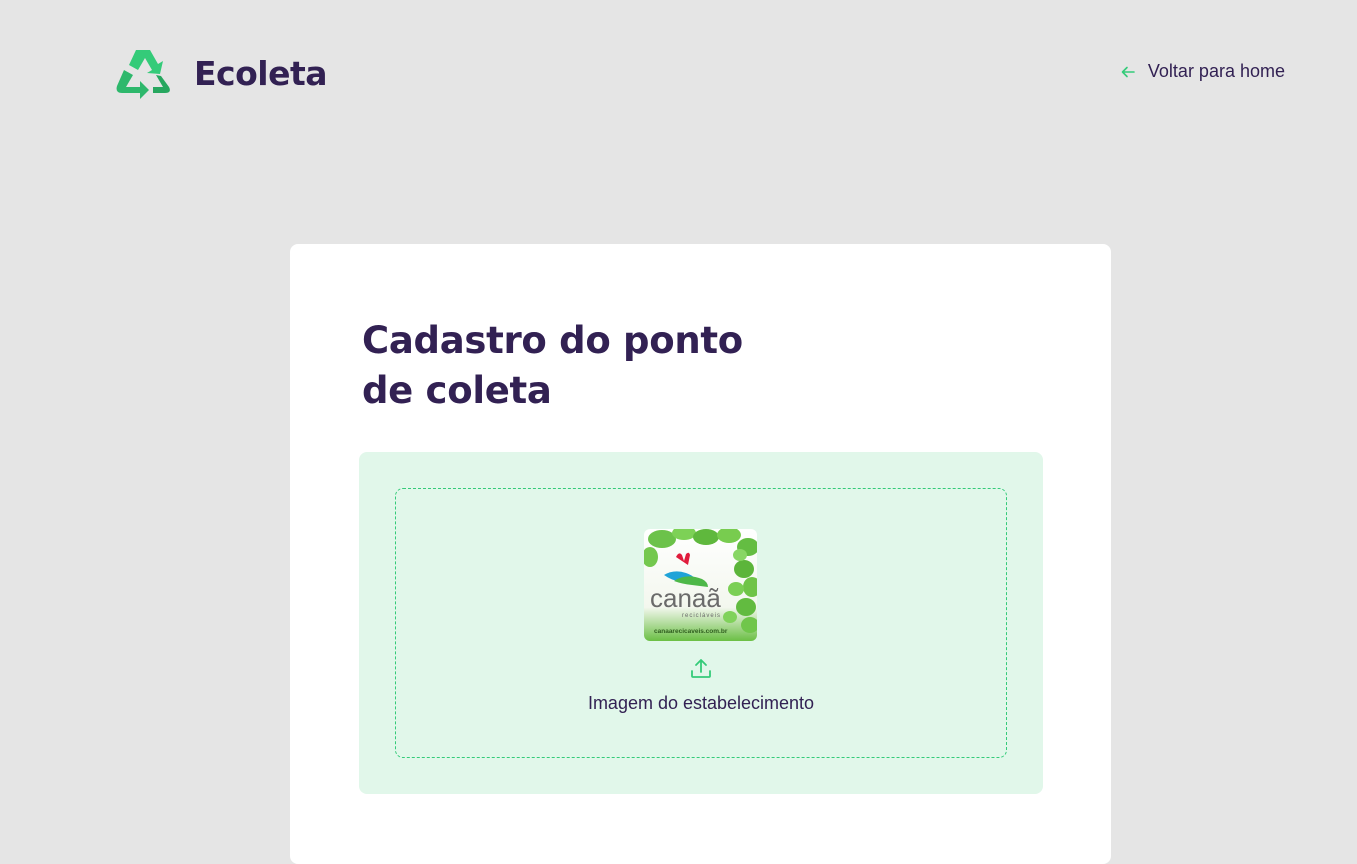 Image resolution: width=1357 pixels, height=864 pixels. I want to click on canaa-url: canaarecicaveis.com.br, so click(691, 631).